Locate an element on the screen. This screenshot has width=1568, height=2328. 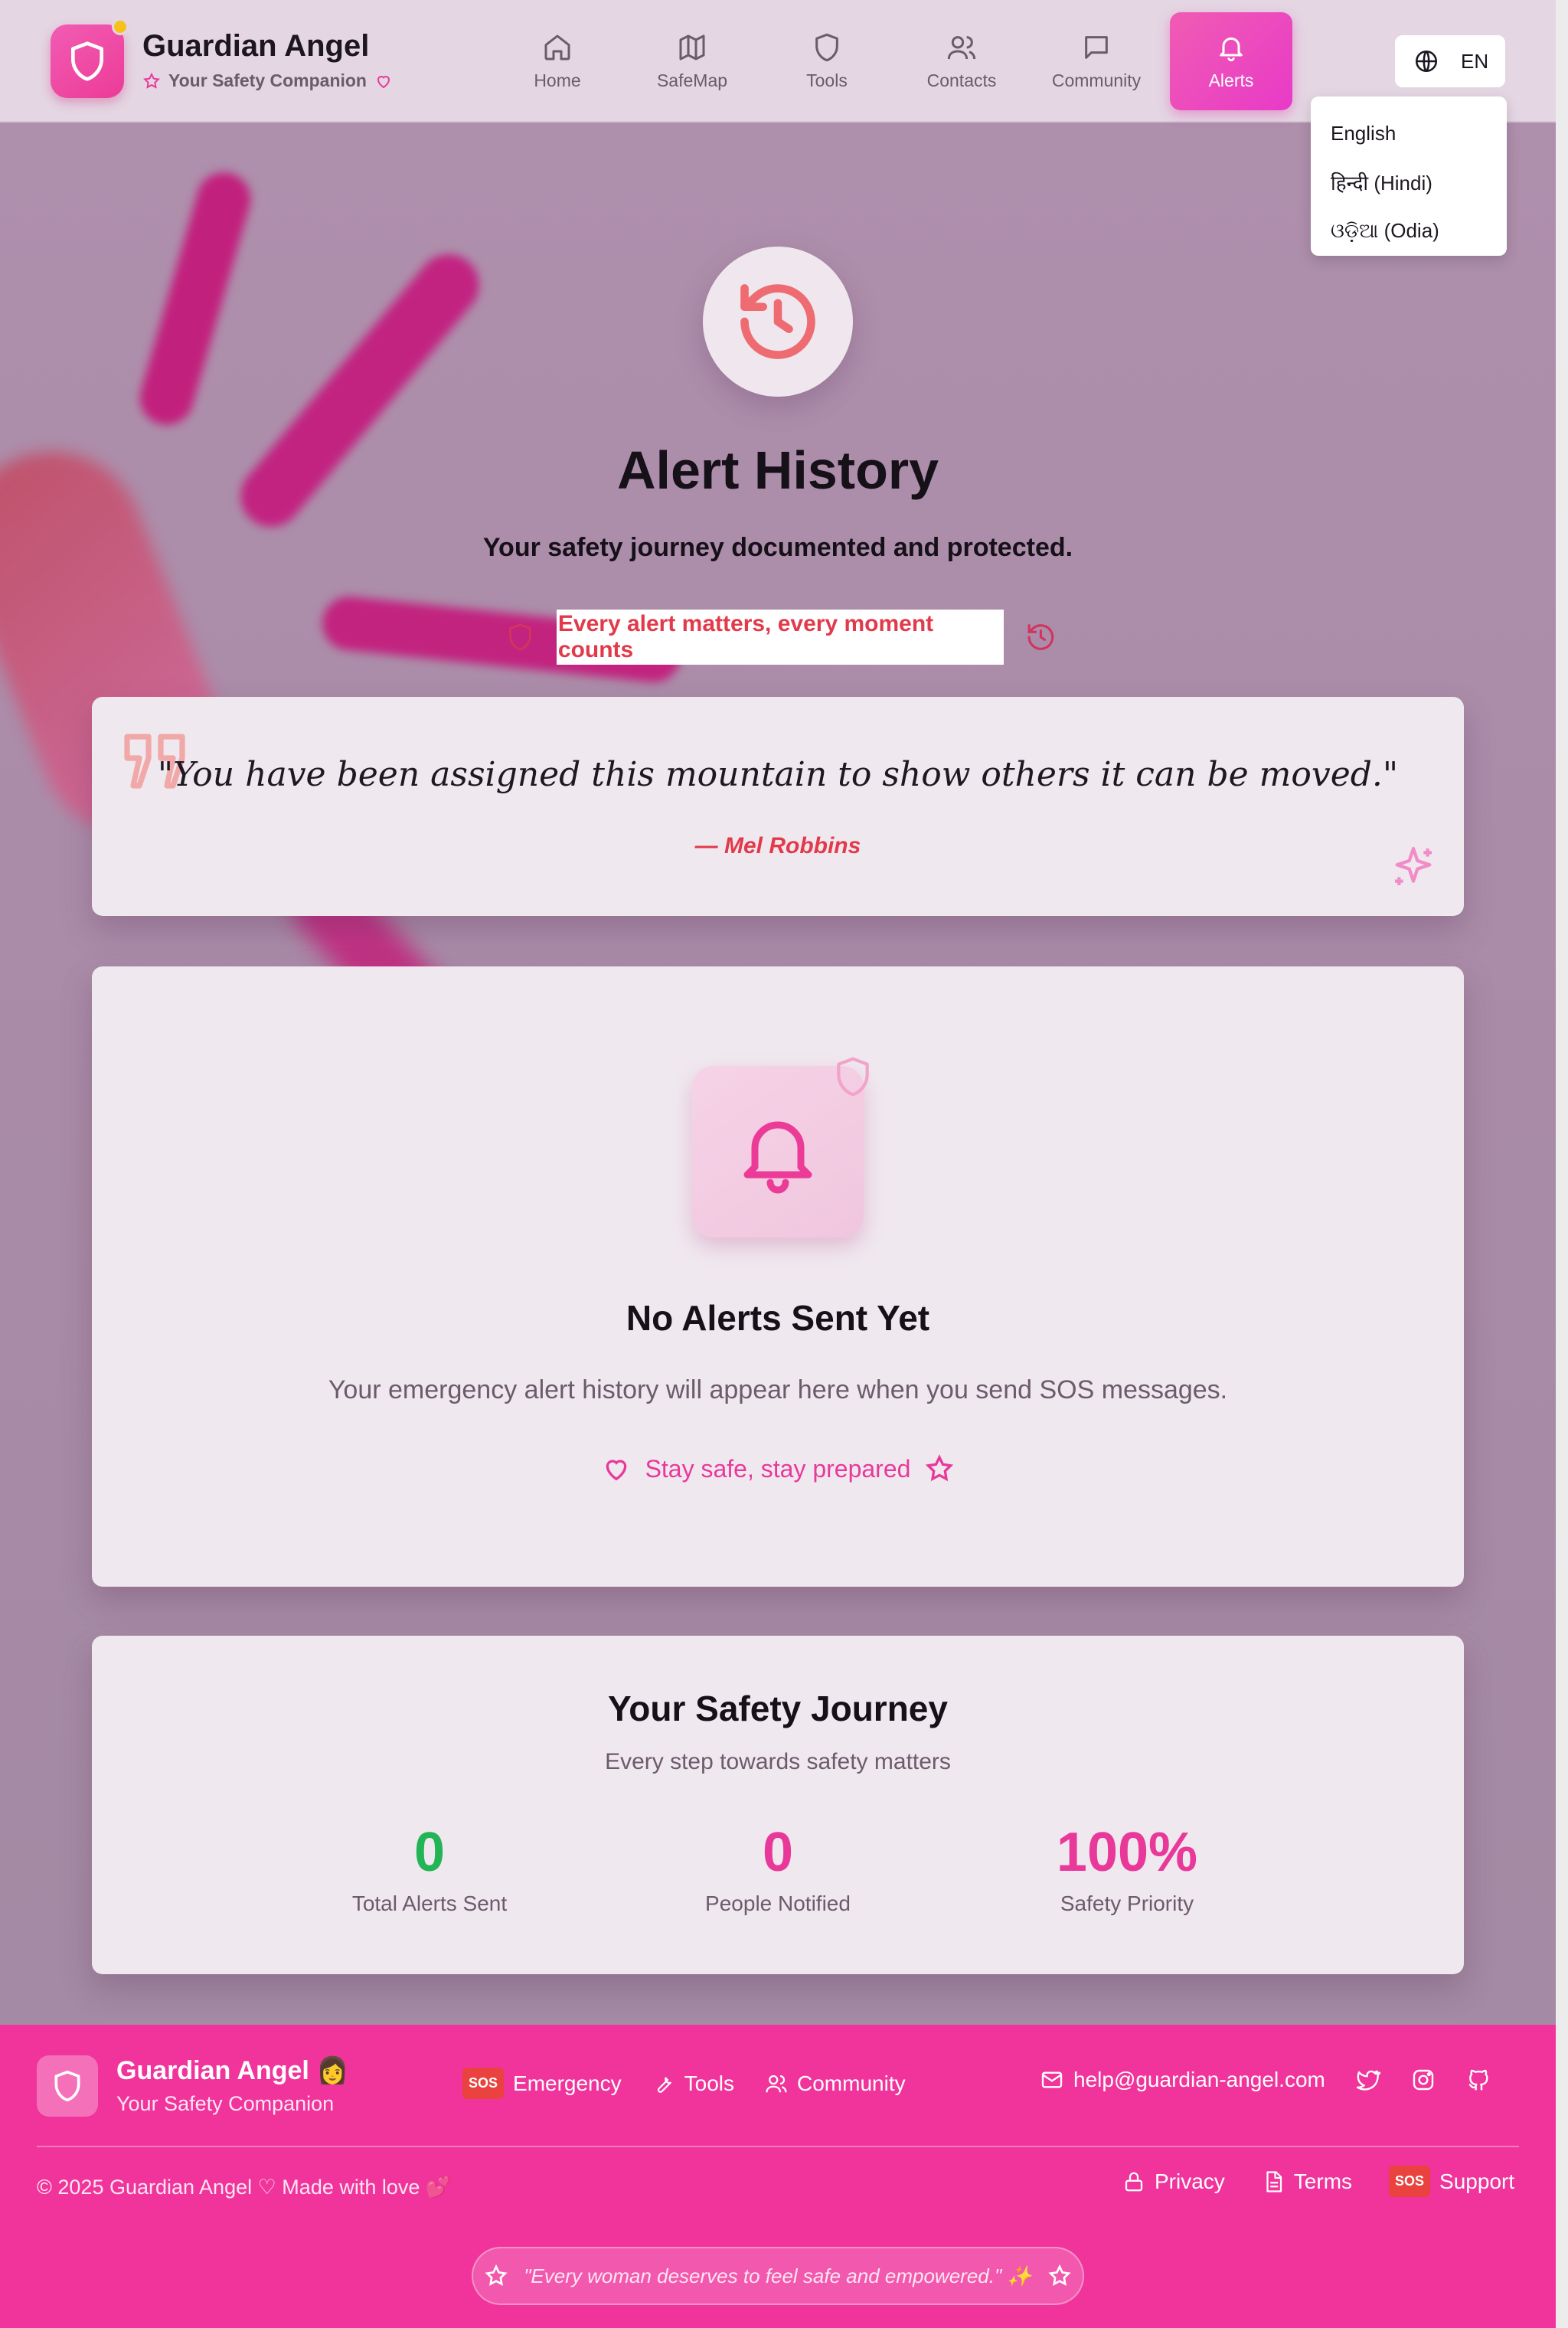
brand-subtitle-text: Your Safety Companion is located at coordinates (267, 80).